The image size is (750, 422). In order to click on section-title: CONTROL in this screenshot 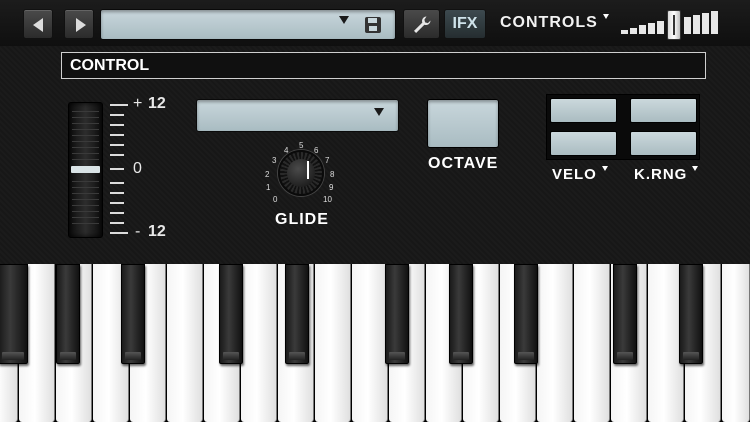, I will do `click(383, 65)`.